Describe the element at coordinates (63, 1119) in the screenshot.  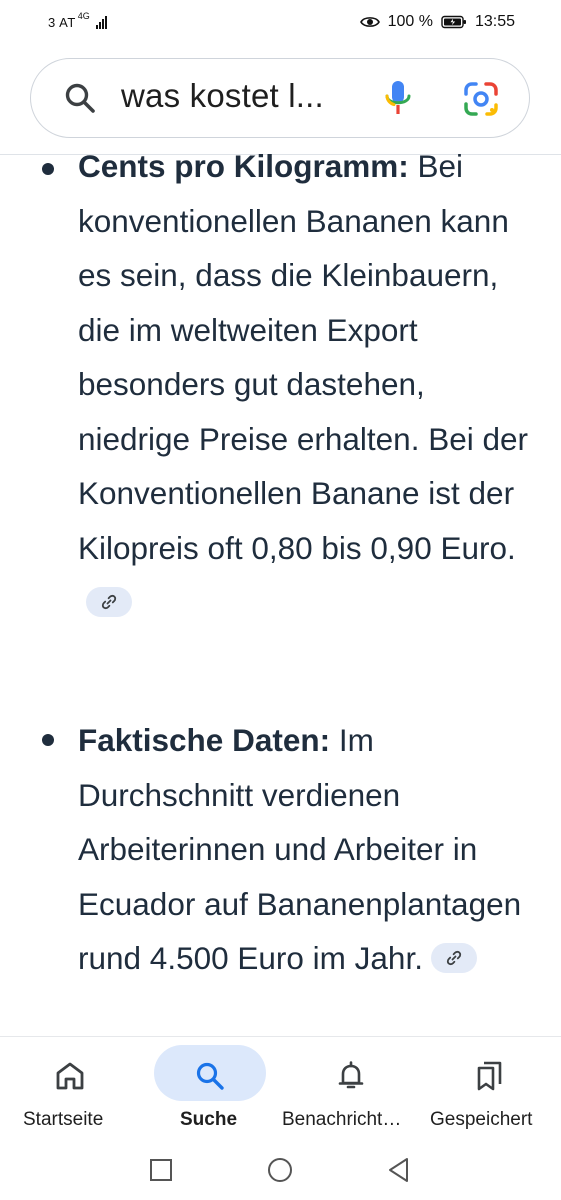
I see `nav-label: Startseite` at that location.